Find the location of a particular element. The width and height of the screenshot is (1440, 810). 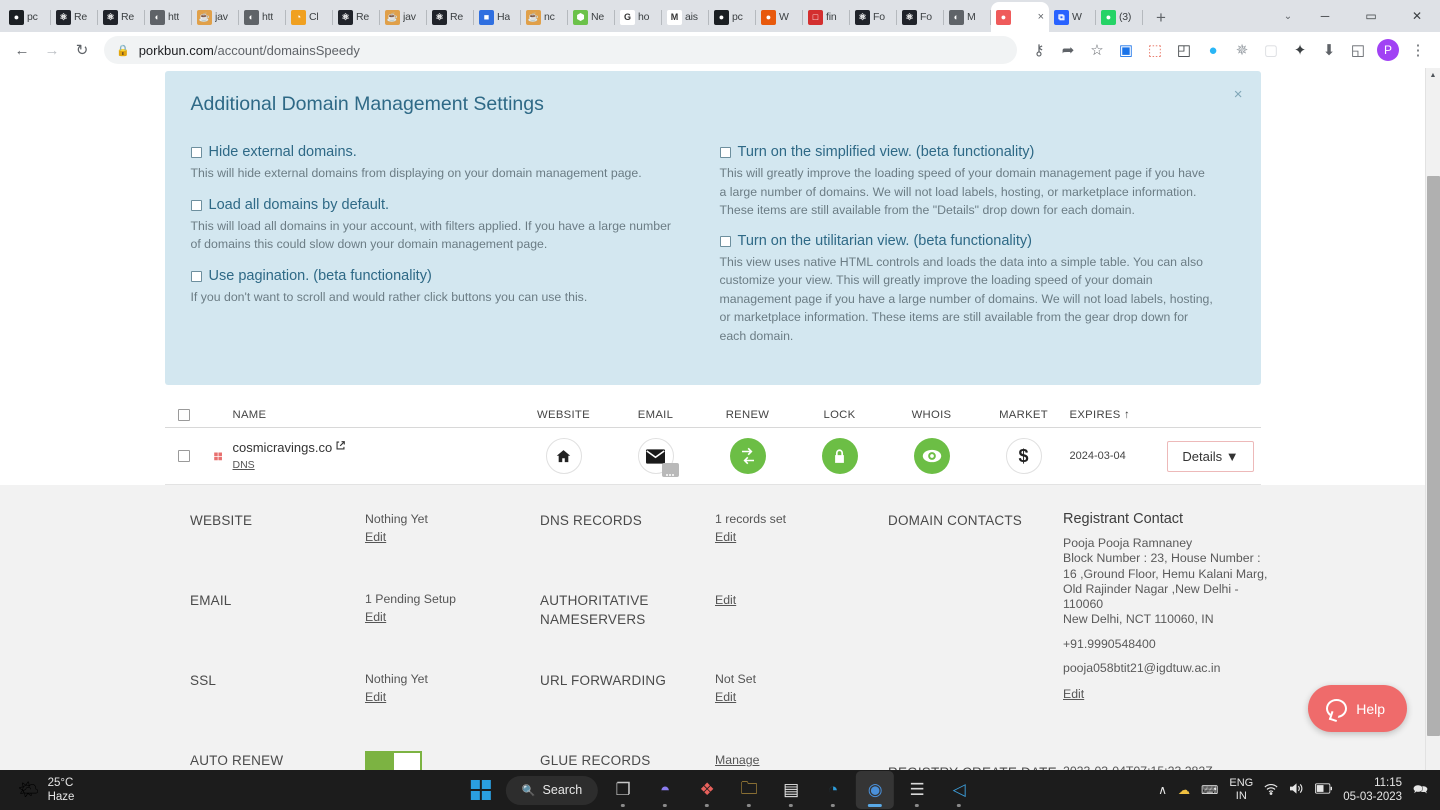

header-website: WEBSITE is located at coordinates (564, 415).